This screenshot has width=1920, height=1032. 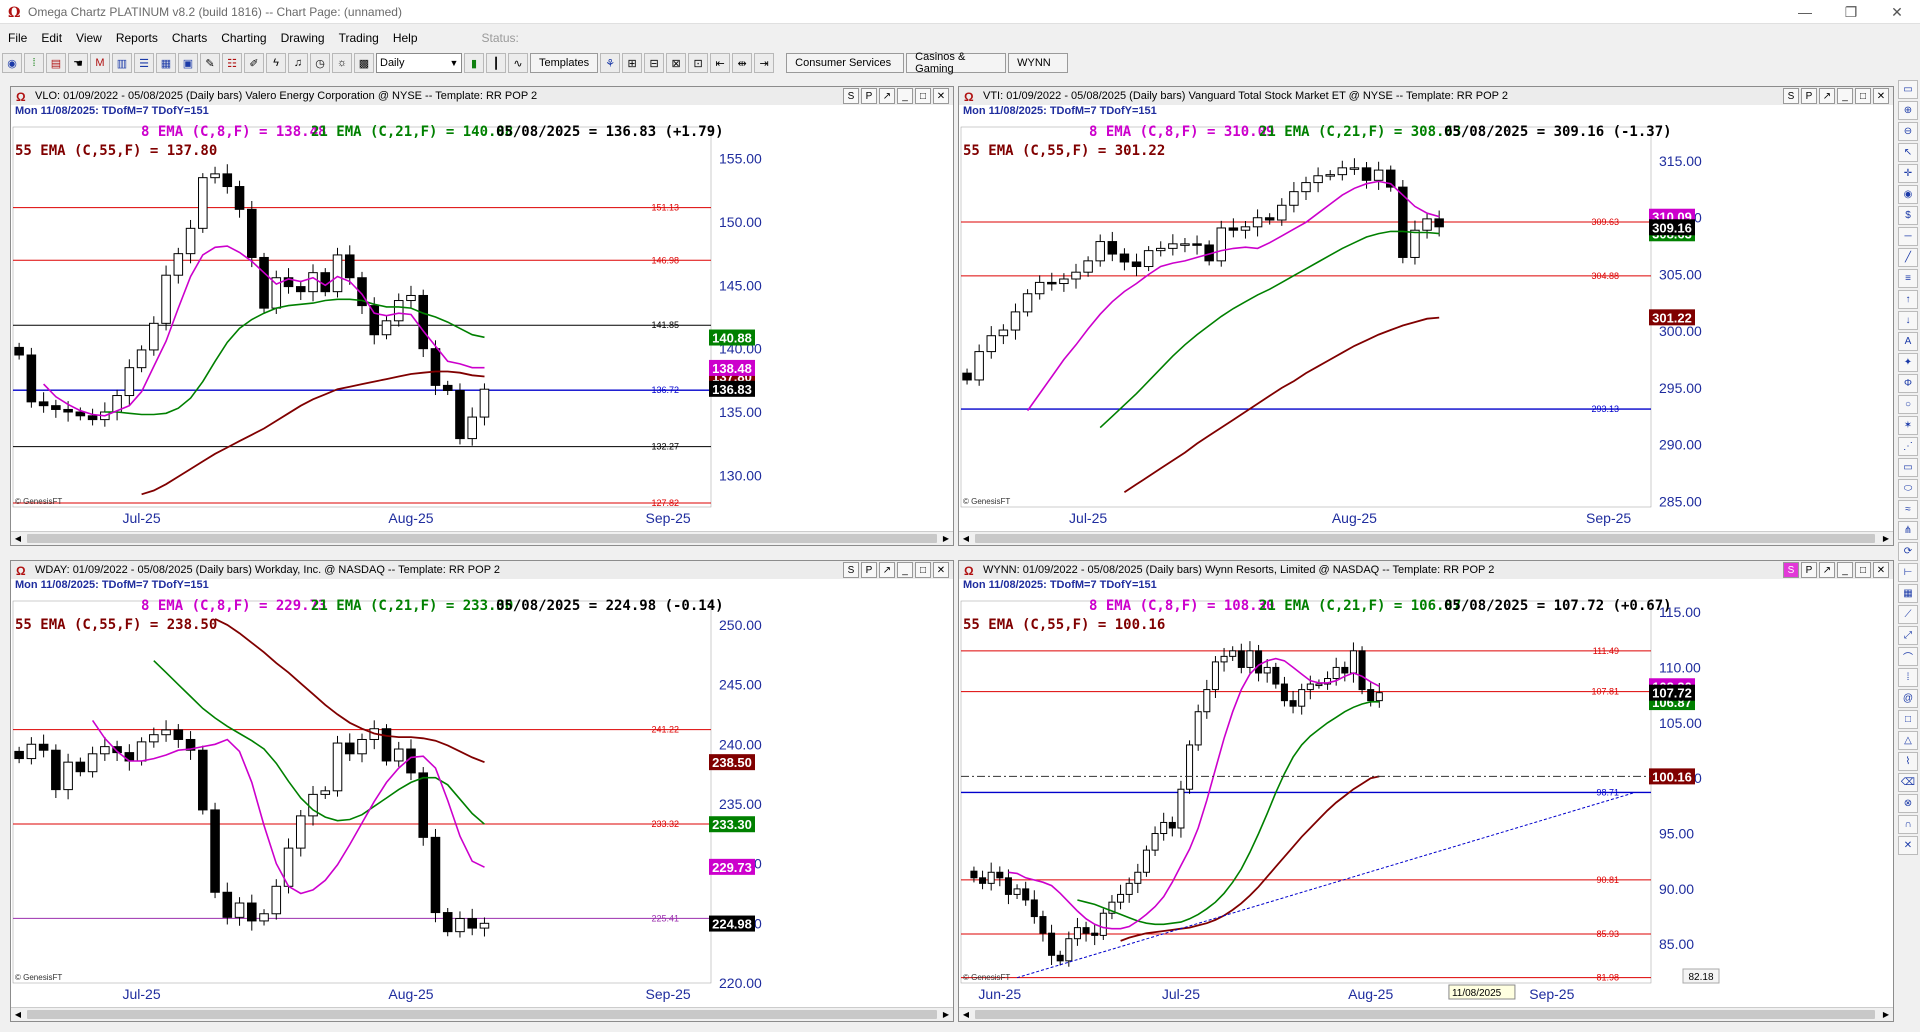 What do you see at coordinates (518, 63) in the screenshot?
I see `line-chart-icon: ∿` at bounding box center [518, 63].